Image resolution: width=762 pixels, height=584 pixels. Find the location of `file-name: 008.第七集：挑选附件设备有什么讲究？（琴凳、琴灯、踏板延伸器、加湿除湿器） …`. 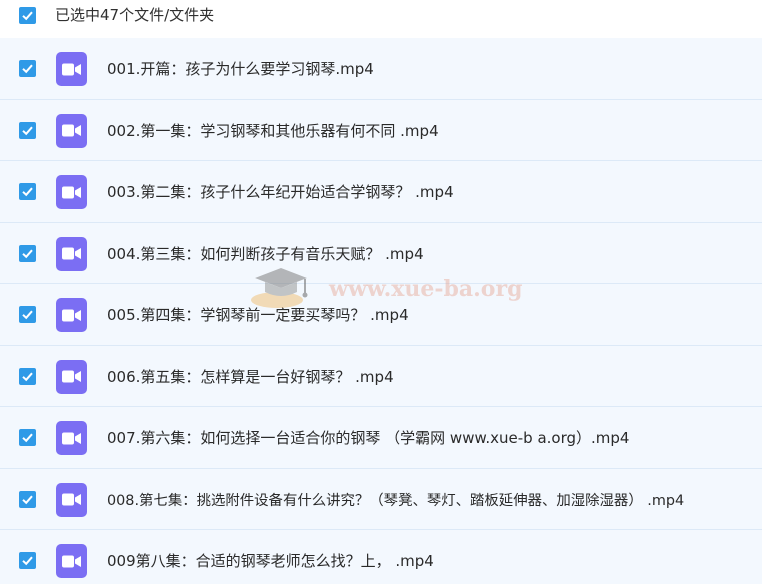

file-name: 008.第七集：挑选附件设备有什么讲究？（琴凳、琴灯、踏板延伸器、加湿除湿器） … is located at coordinates (396, 500).